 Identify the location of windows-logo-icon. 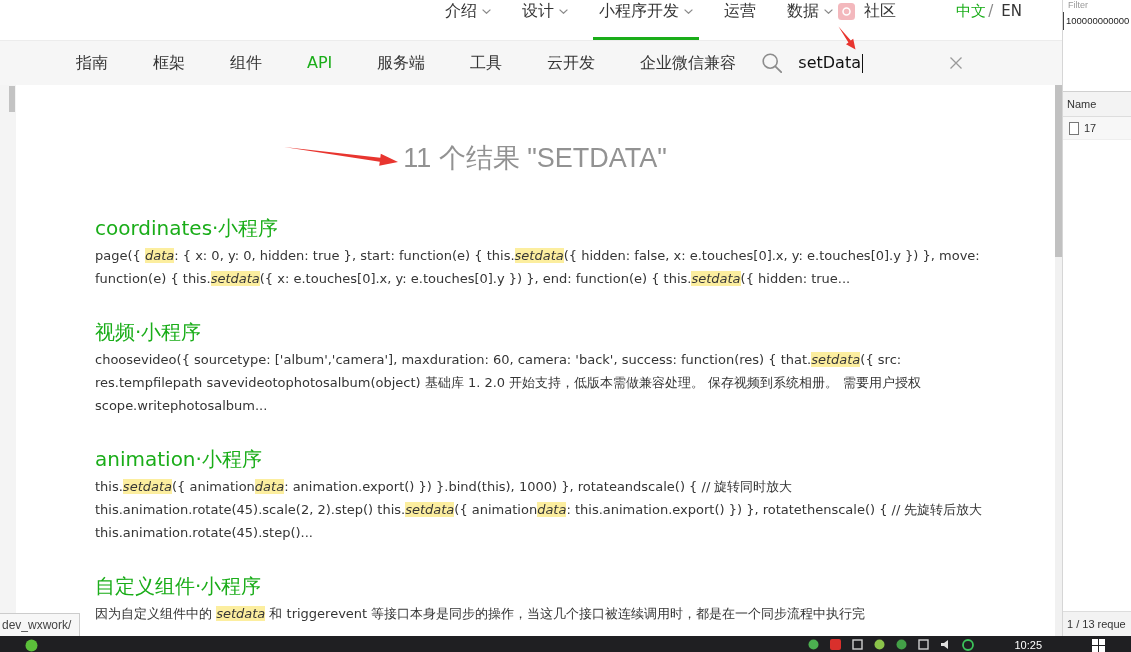
(1098, 645).